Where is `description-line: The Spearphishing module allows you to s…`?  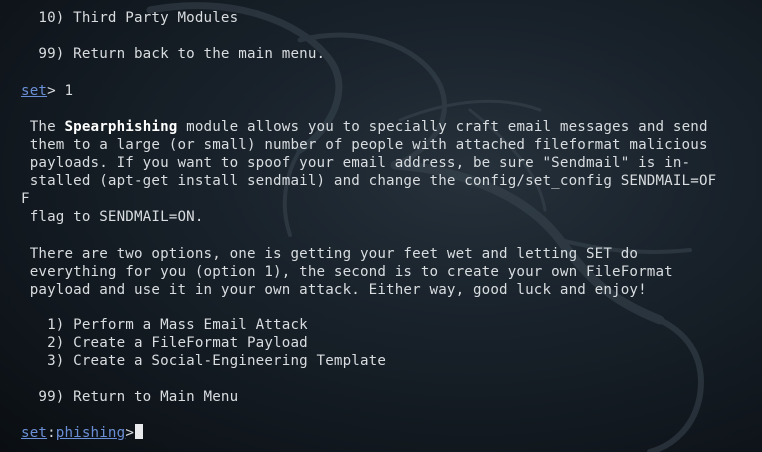
description-line: The Spearphishing module allows you to s… is located at coordinates (364, 127).